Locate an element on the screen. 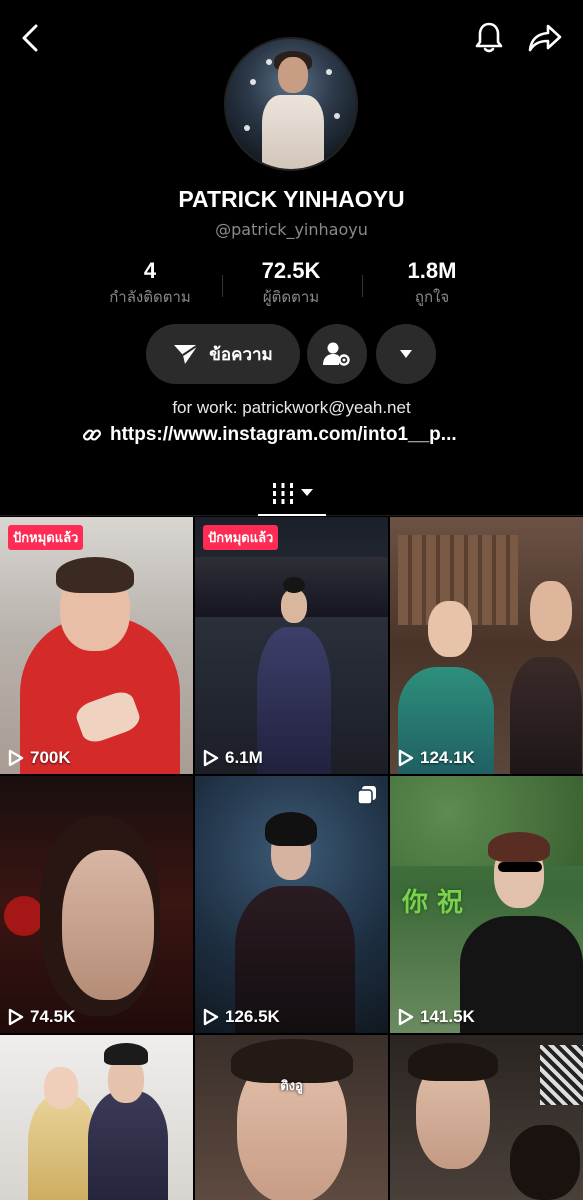 The width and height of the screenshot is (583, 1200). stat-likes-label: ถูกใจ is located at coordinates (432, 297).